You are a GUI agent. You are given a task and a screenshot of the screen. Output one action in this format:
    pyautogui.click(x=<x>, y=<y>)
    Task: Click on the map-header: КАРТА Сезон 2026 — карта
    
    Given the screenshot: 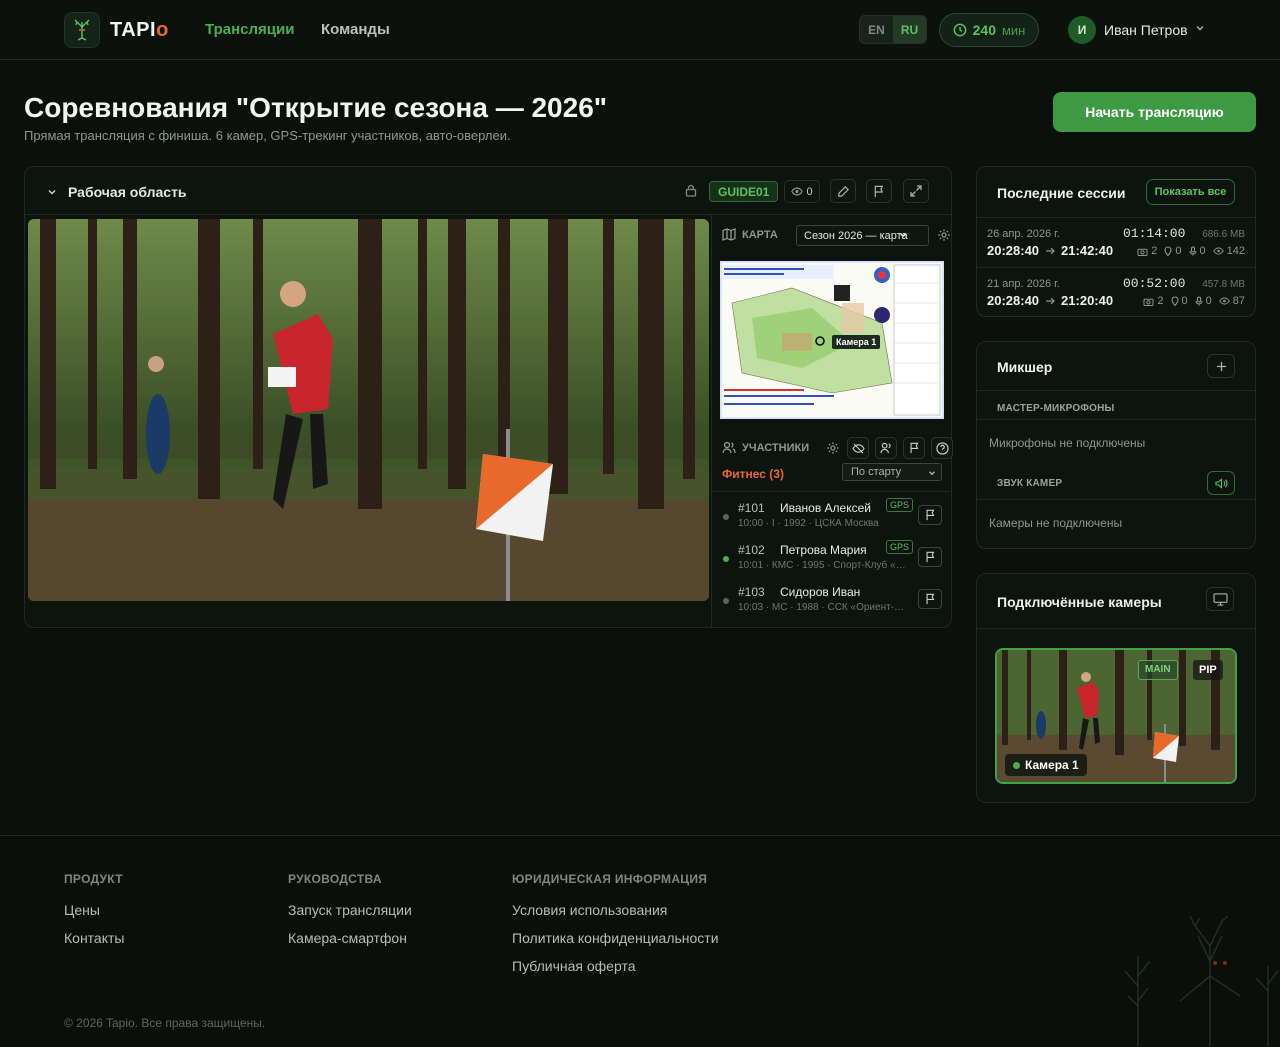 What is the action you would take?
    pyautogui.click(x=836, y=236)
    